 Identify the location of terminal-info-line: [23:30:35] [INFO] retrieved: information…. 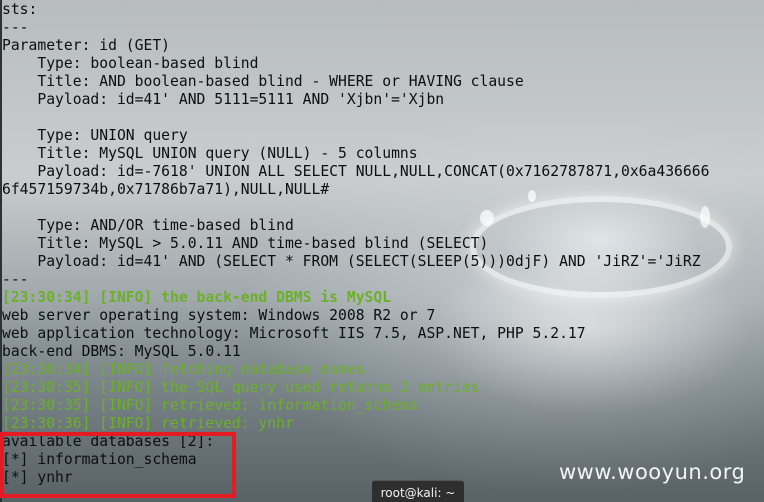
(210, 405).